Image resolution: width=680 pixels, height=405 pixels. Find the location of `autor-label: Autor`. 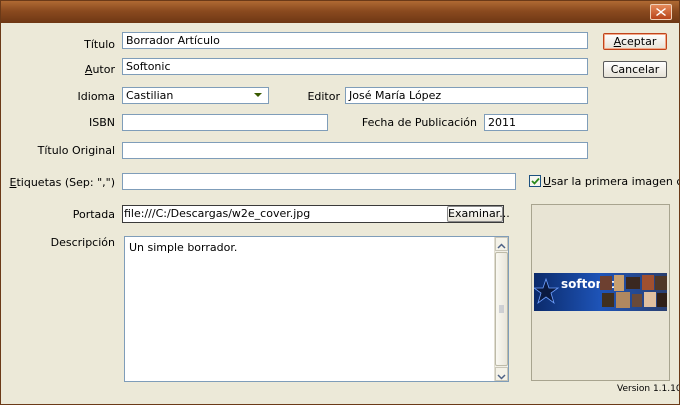

autor-label: Autor is located at coordinates (99, 69).